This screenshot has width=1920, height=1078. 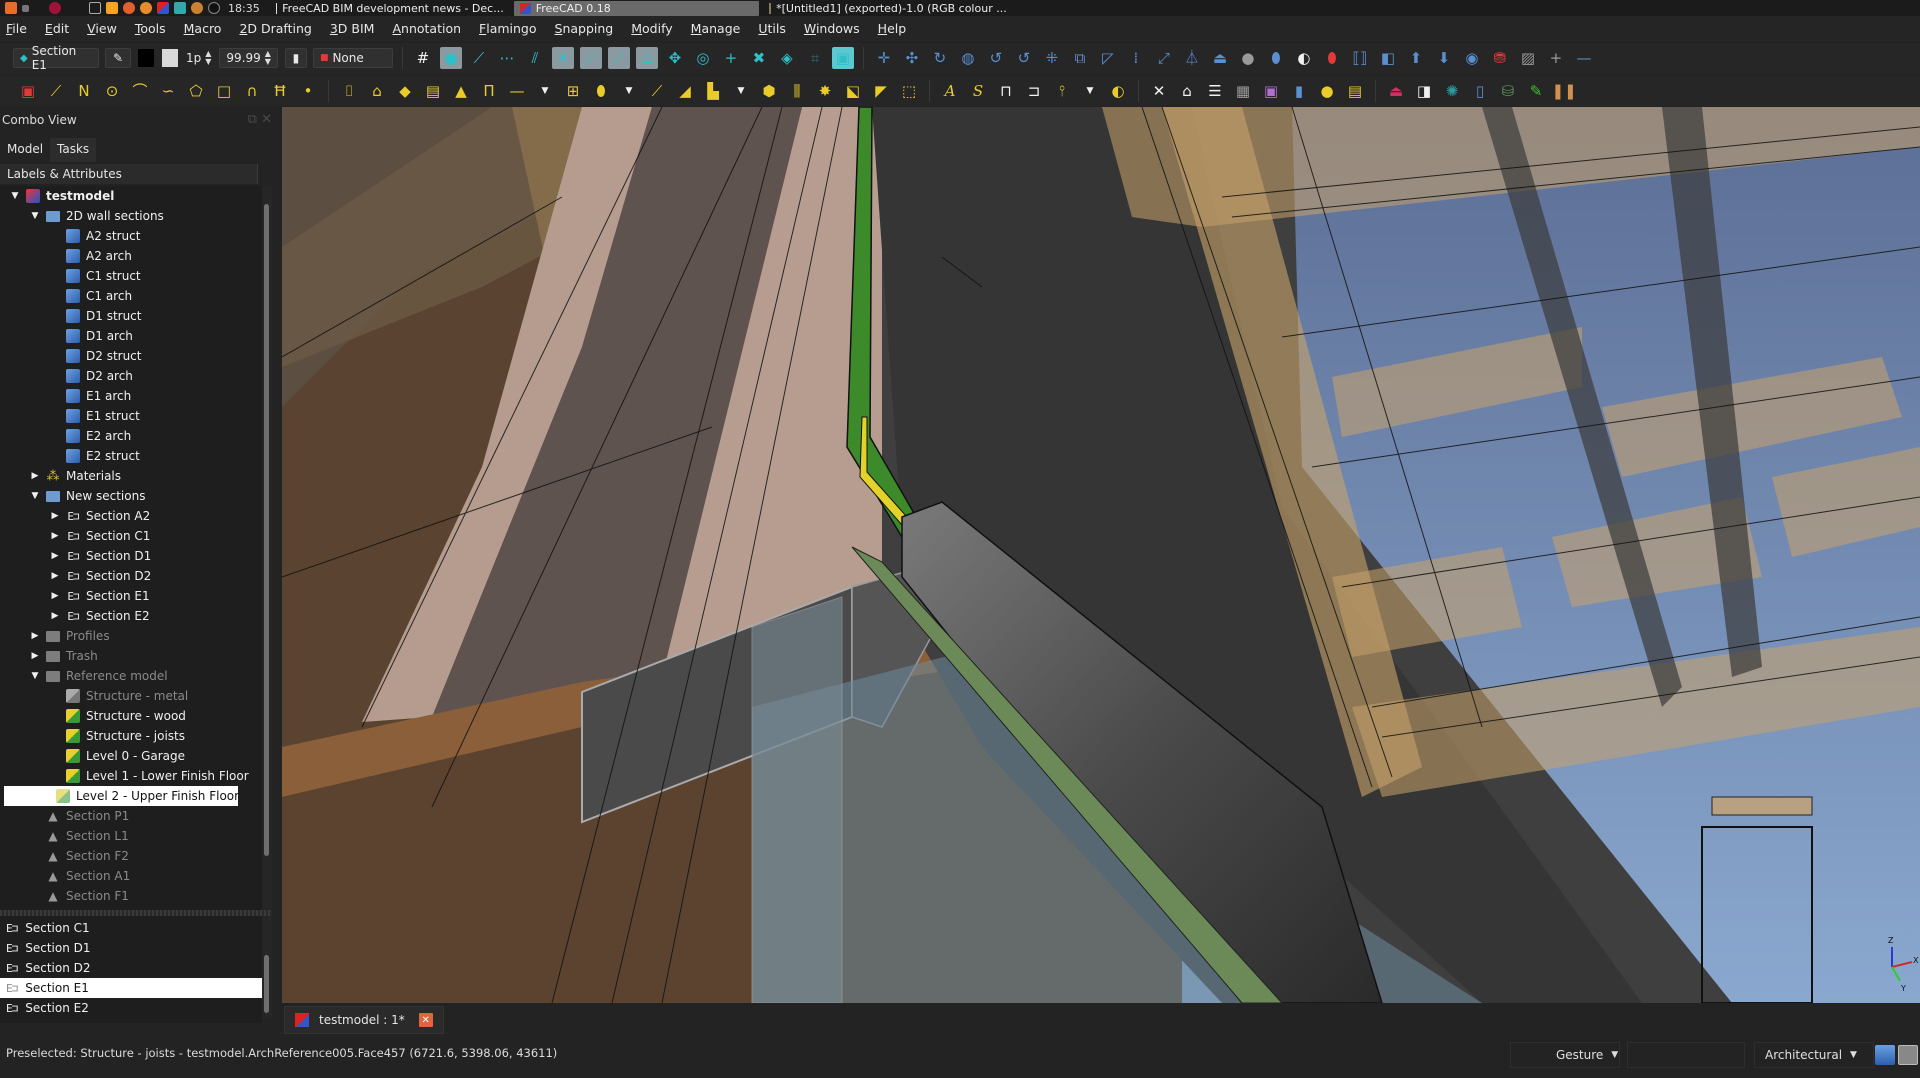 What do you see at coordinates (131, 736) in the screenshot?
I see `tree-item: Structure - joists` at bounding box center [131, 736].